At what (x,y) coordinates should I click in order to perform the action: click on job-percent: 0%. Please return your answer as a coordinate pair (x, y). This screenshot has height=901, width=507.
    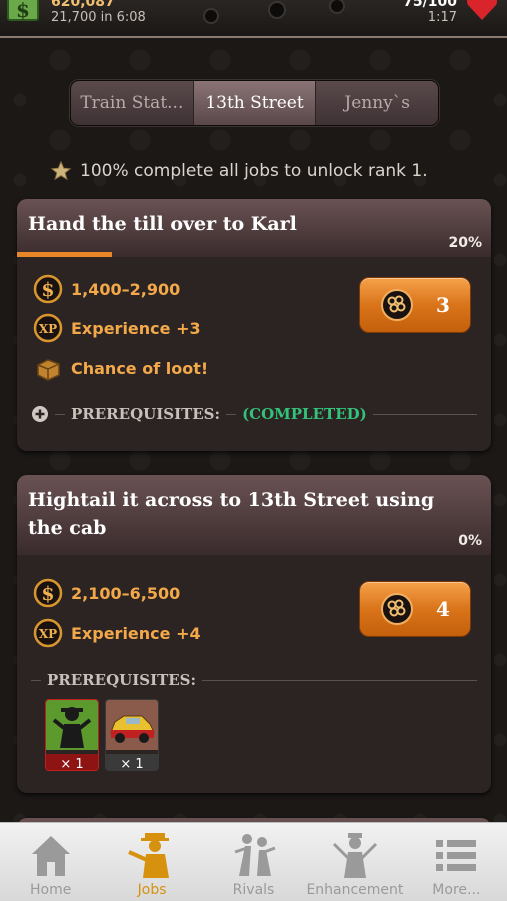
    Looking at the image, I should click on (470, 541).